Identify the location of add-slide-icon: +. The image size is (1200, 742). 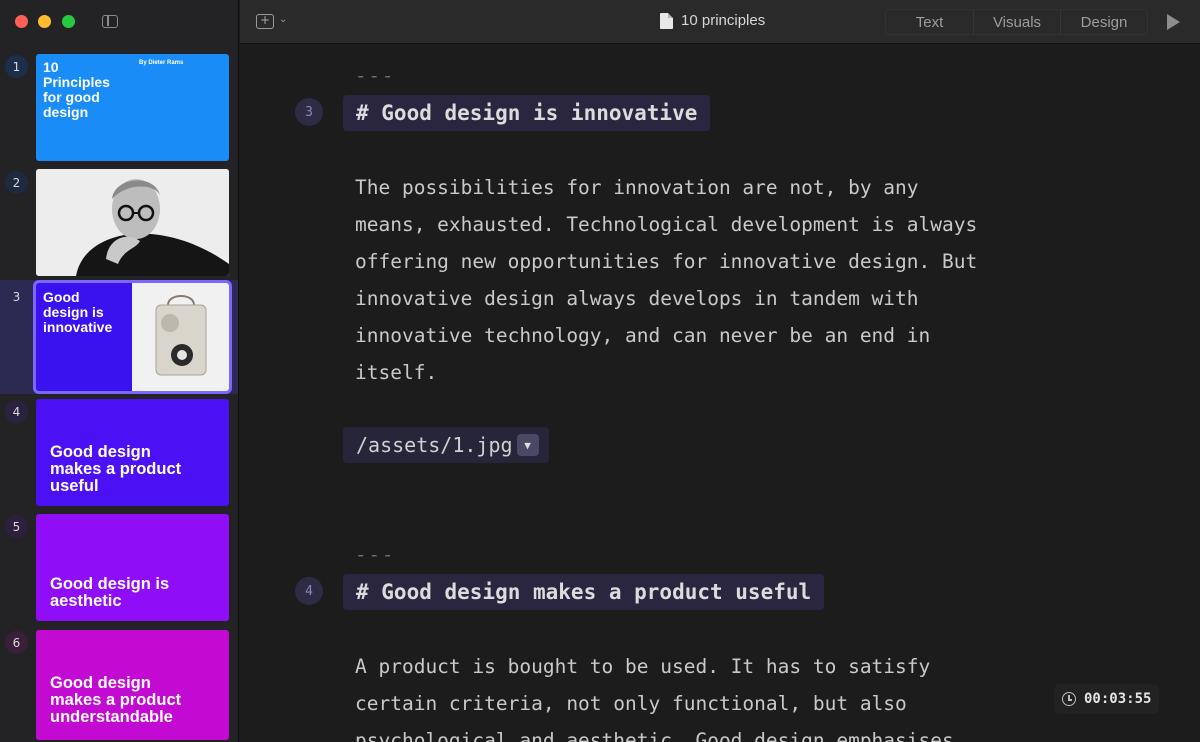
(265, 21).